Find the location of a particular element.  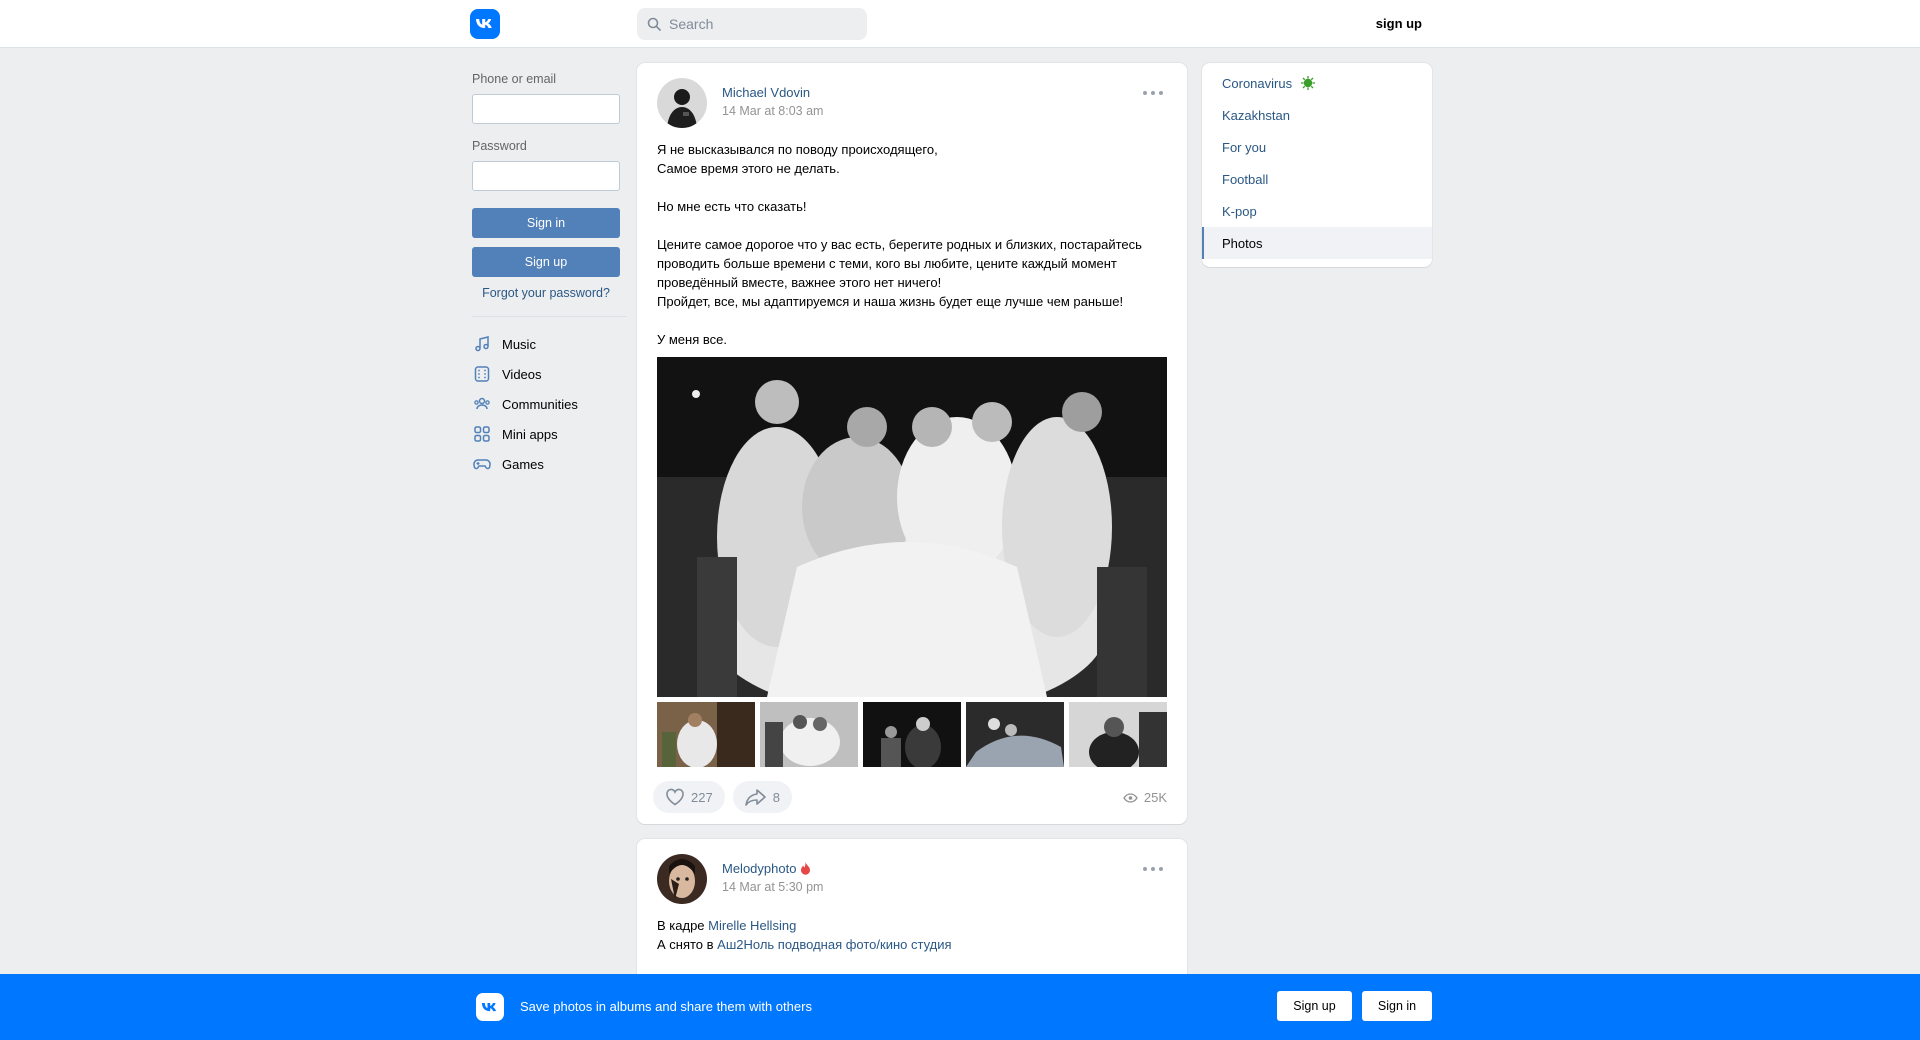

virus-icon is located at coordinates (1308, 83).